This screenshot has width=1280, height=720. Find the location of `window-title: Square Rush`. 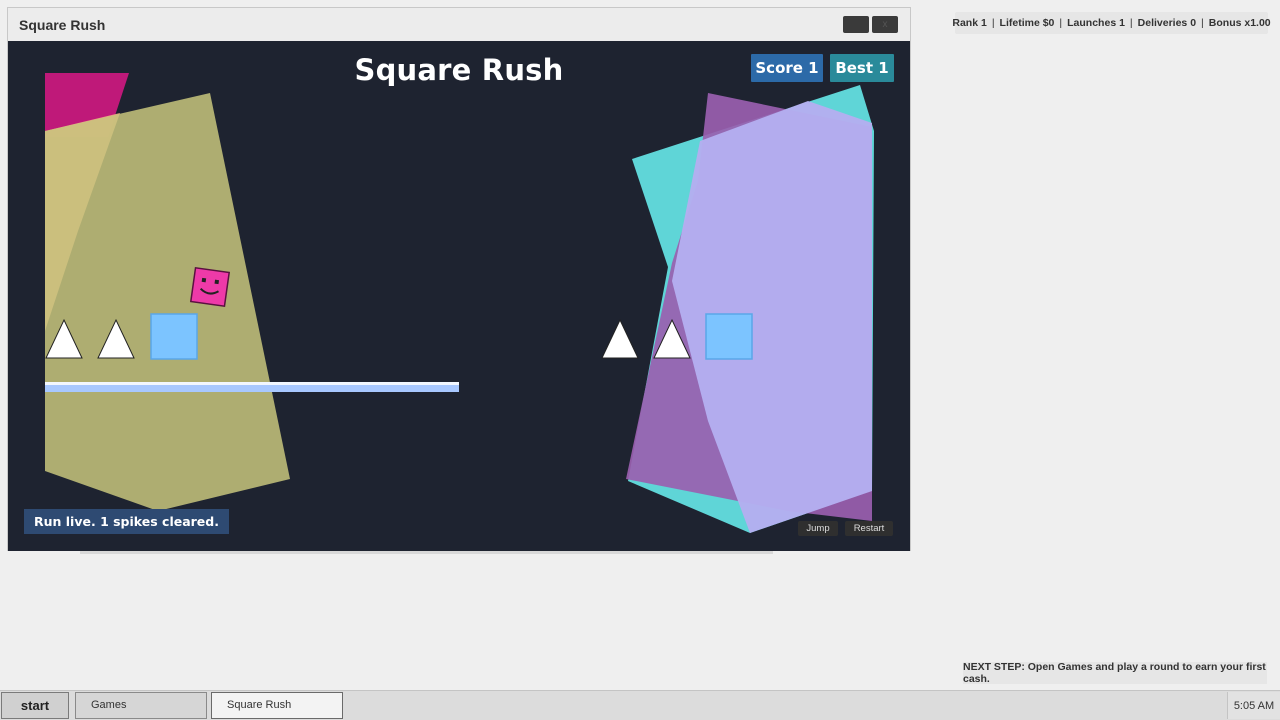

window-title: Square Rush is located at coordinates (62, 24).